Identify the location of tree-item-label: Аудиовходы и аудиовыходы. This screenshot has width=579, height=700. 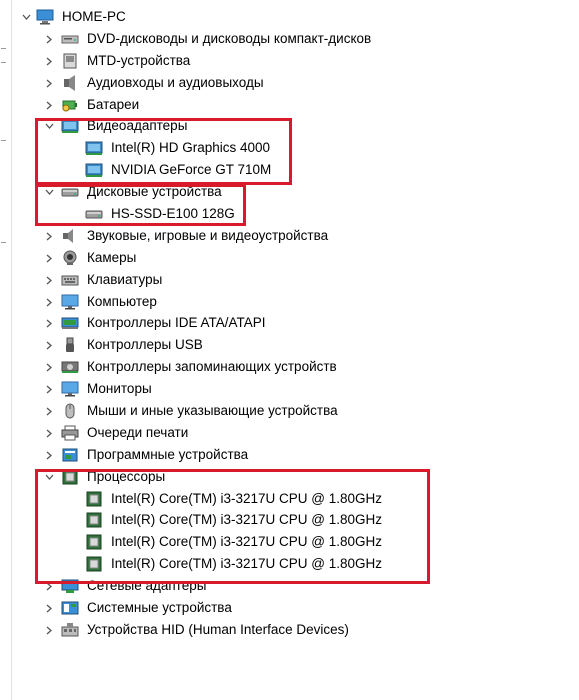
(175, 82).